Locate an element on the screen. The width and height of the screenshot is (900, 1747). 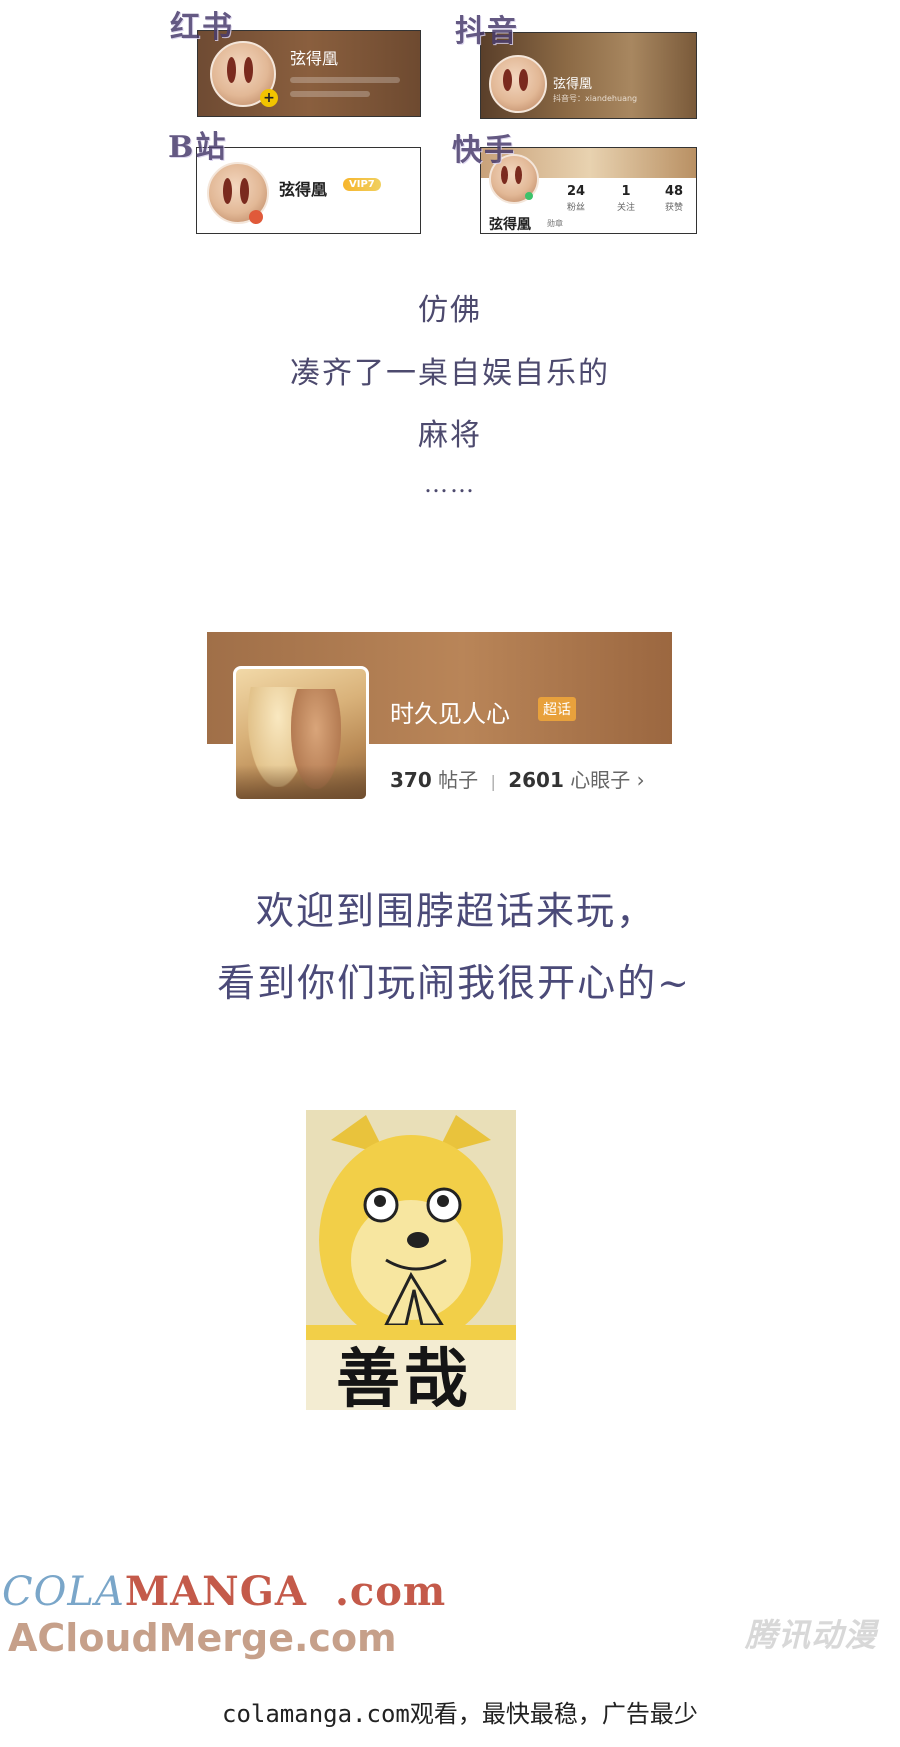
avatar is located at coordinates (518, 84).